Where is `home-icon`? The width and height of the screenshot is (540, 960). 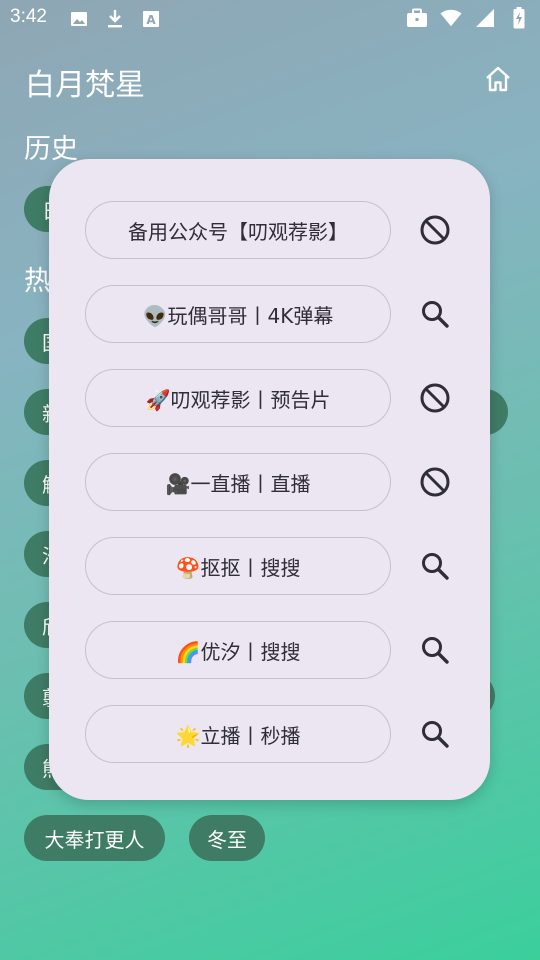
home-icon is located at coordinates (498, 79).